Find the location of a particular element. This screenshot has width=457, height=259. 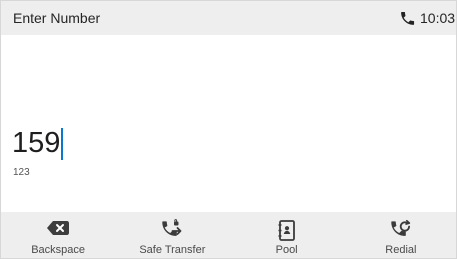

backspace-label: Backspace is located at coordinates (58, 250).